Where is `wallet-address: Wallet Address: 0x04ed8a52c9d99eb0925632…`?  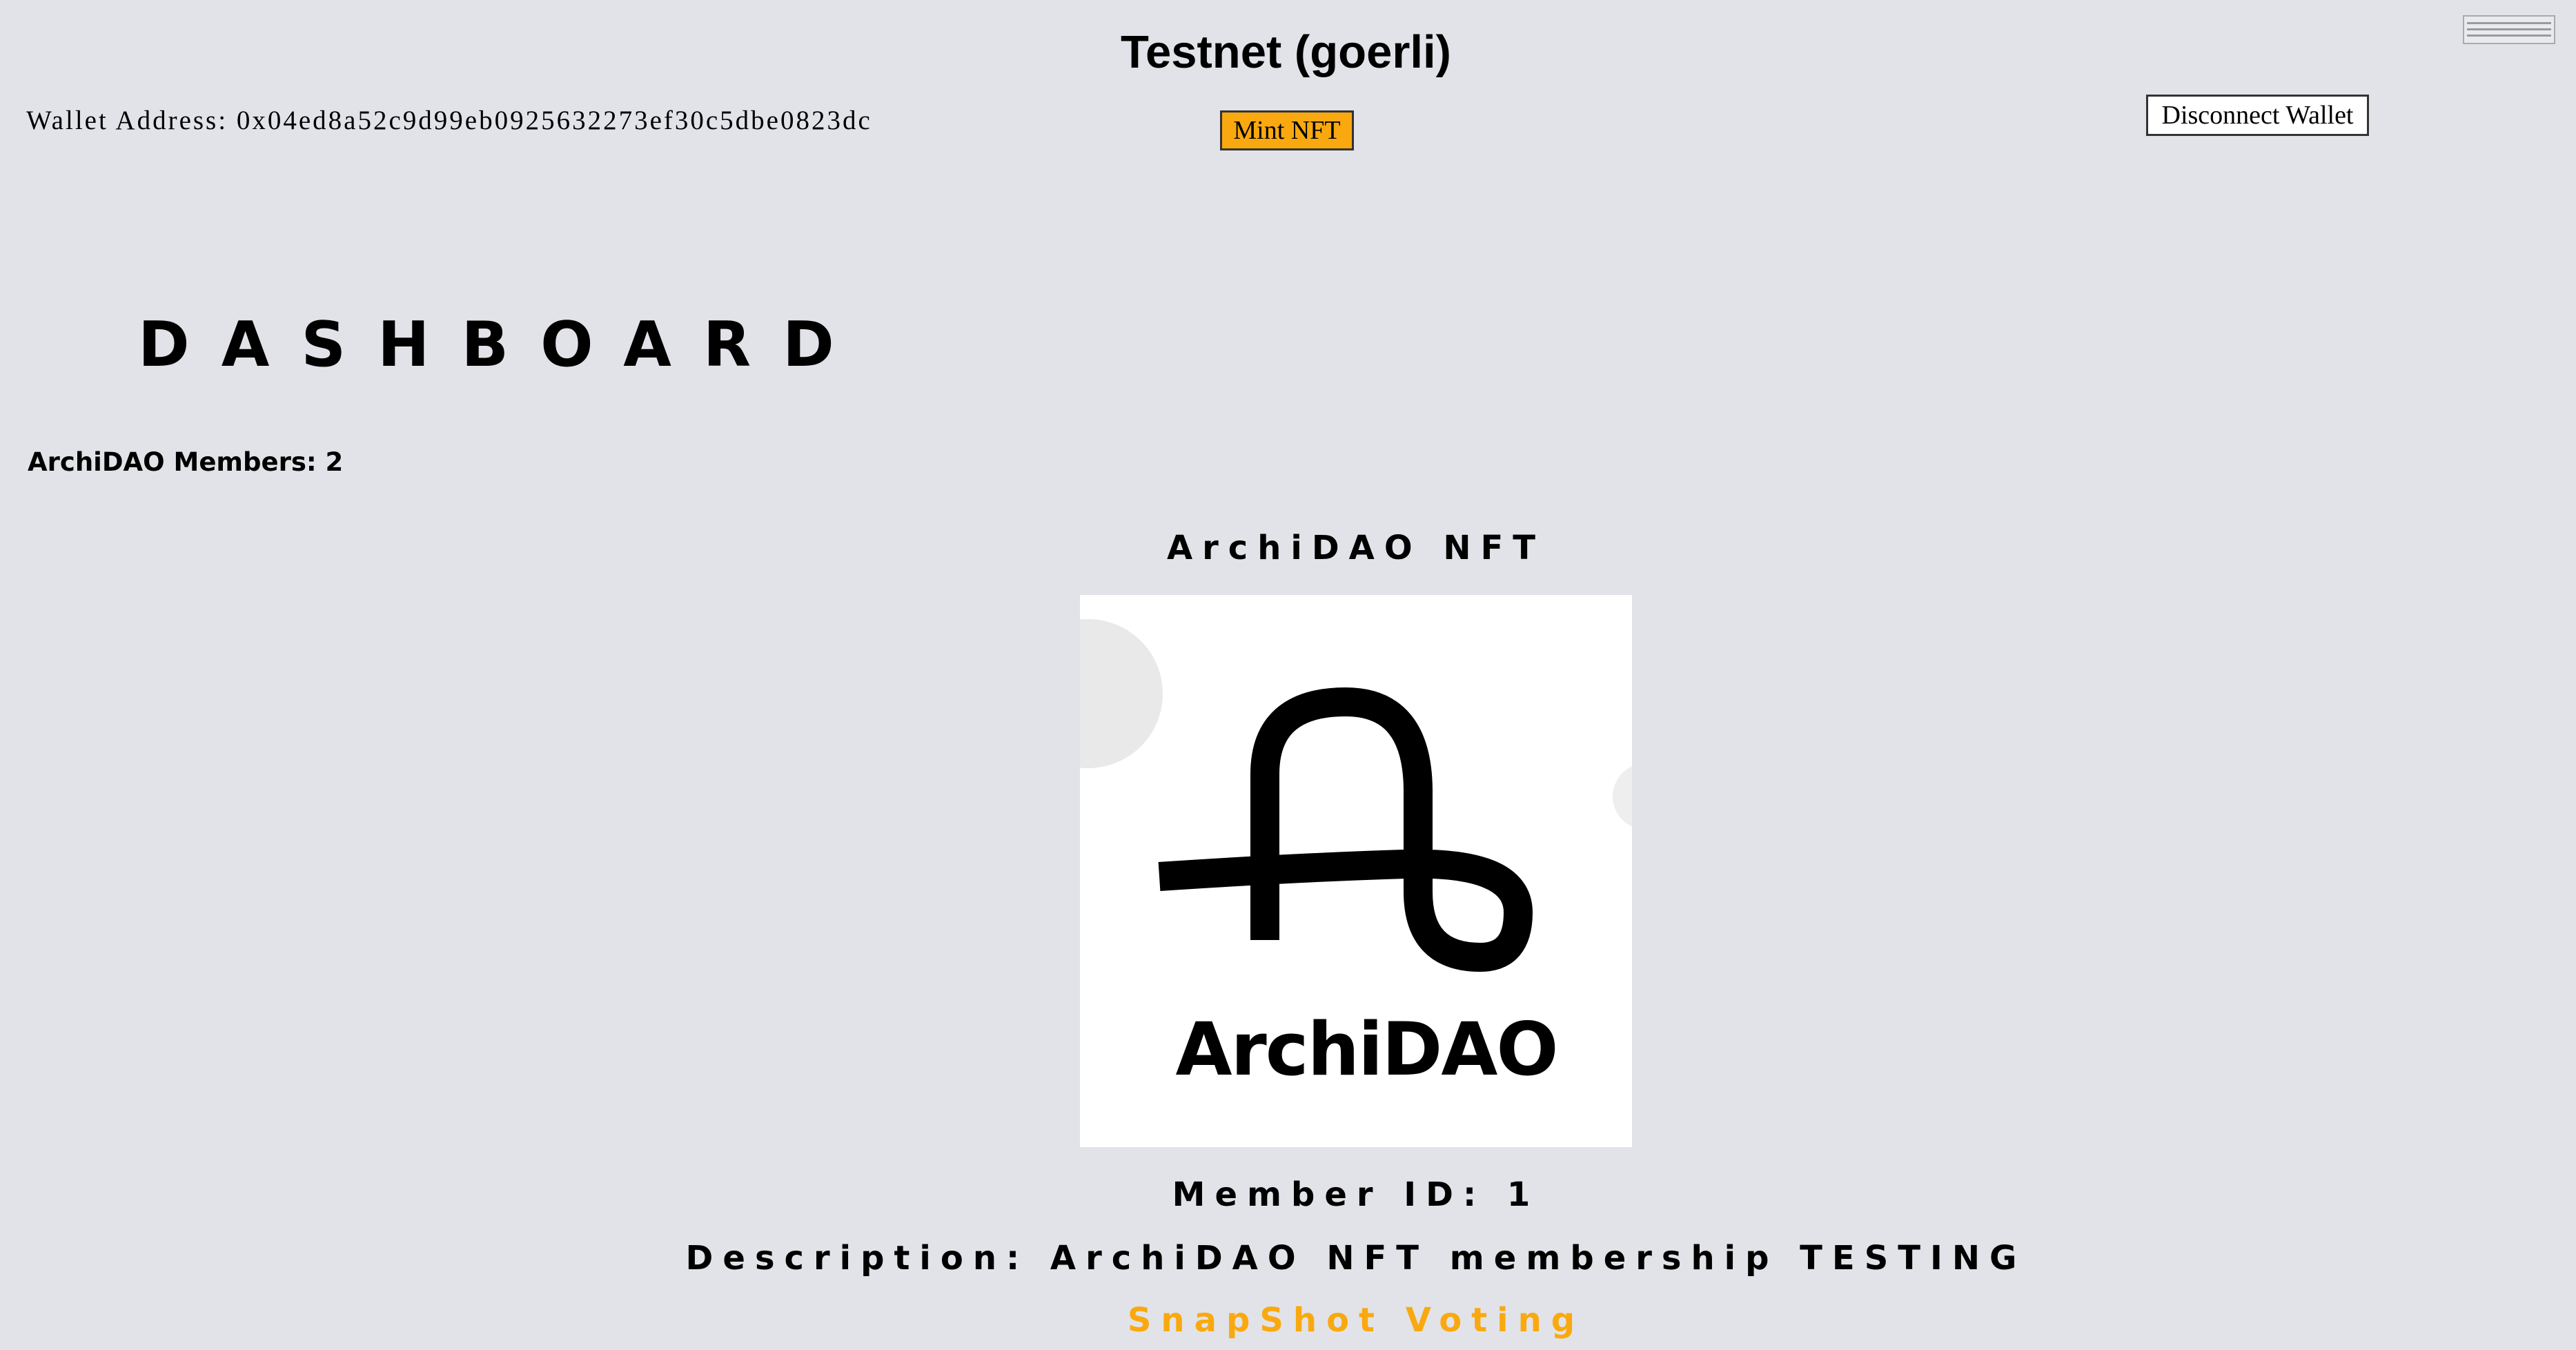 wallet-address: Wallet Address: 0x04ed8a52c9d99eb0925632… is located at coordinates (449, 121).